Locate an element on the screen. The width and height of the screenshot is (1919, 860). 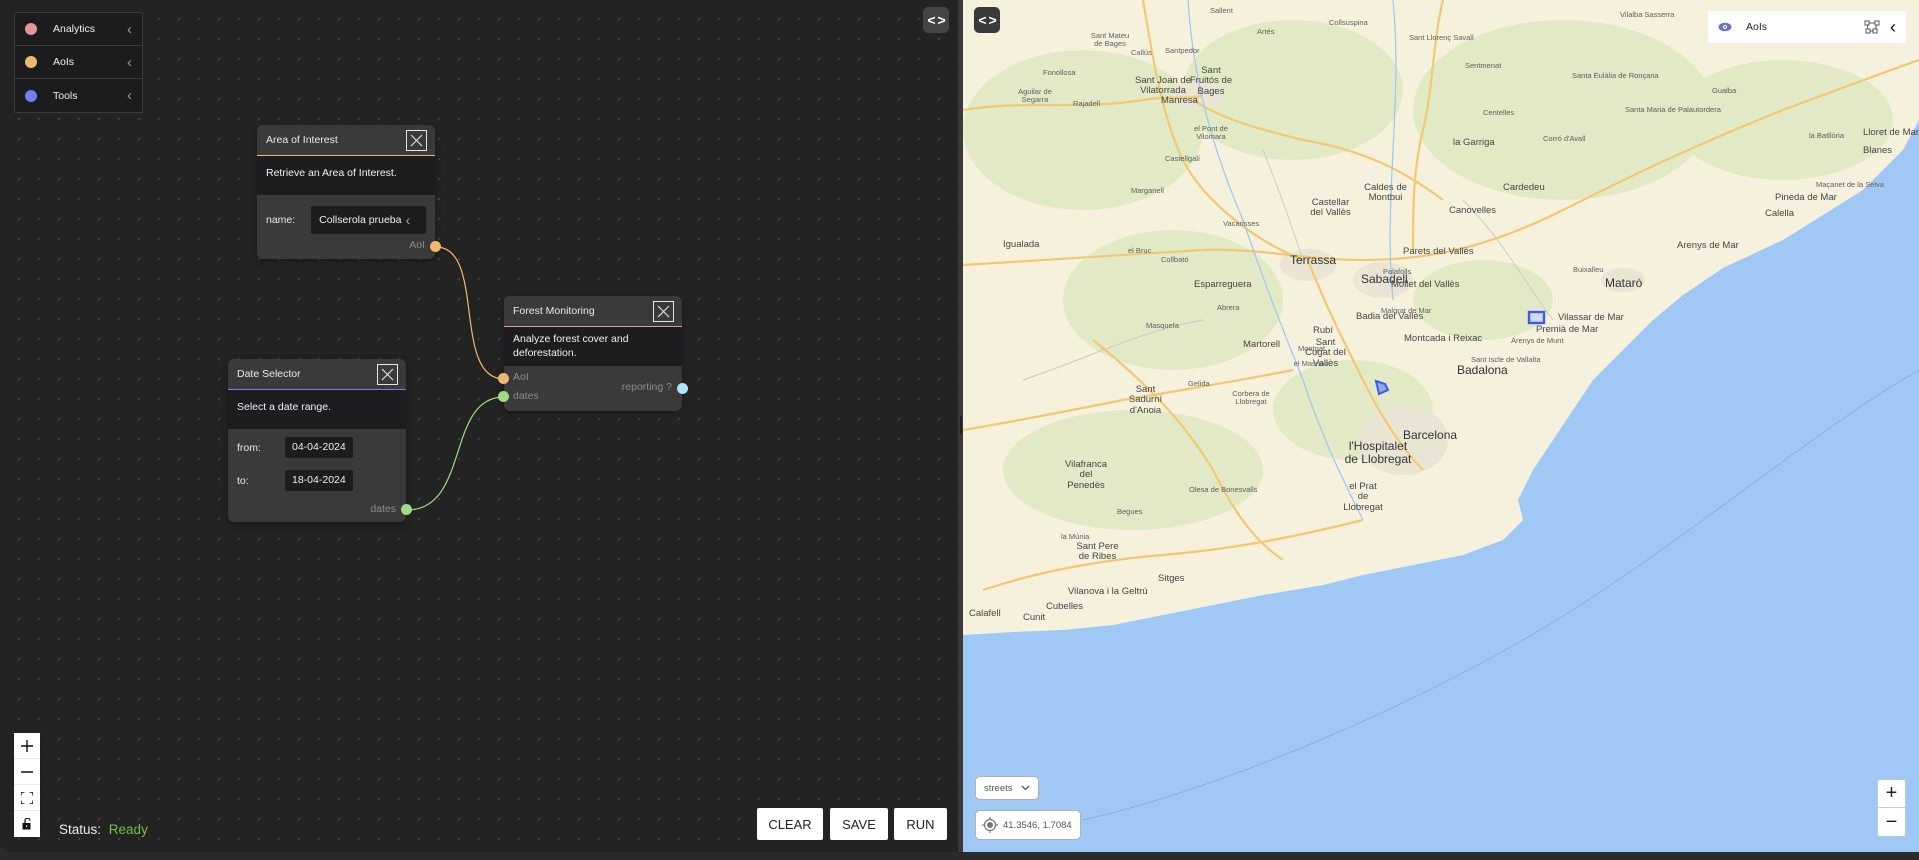
map-label-parets: Parets del Vallès is located at coordinates (1438, 251).